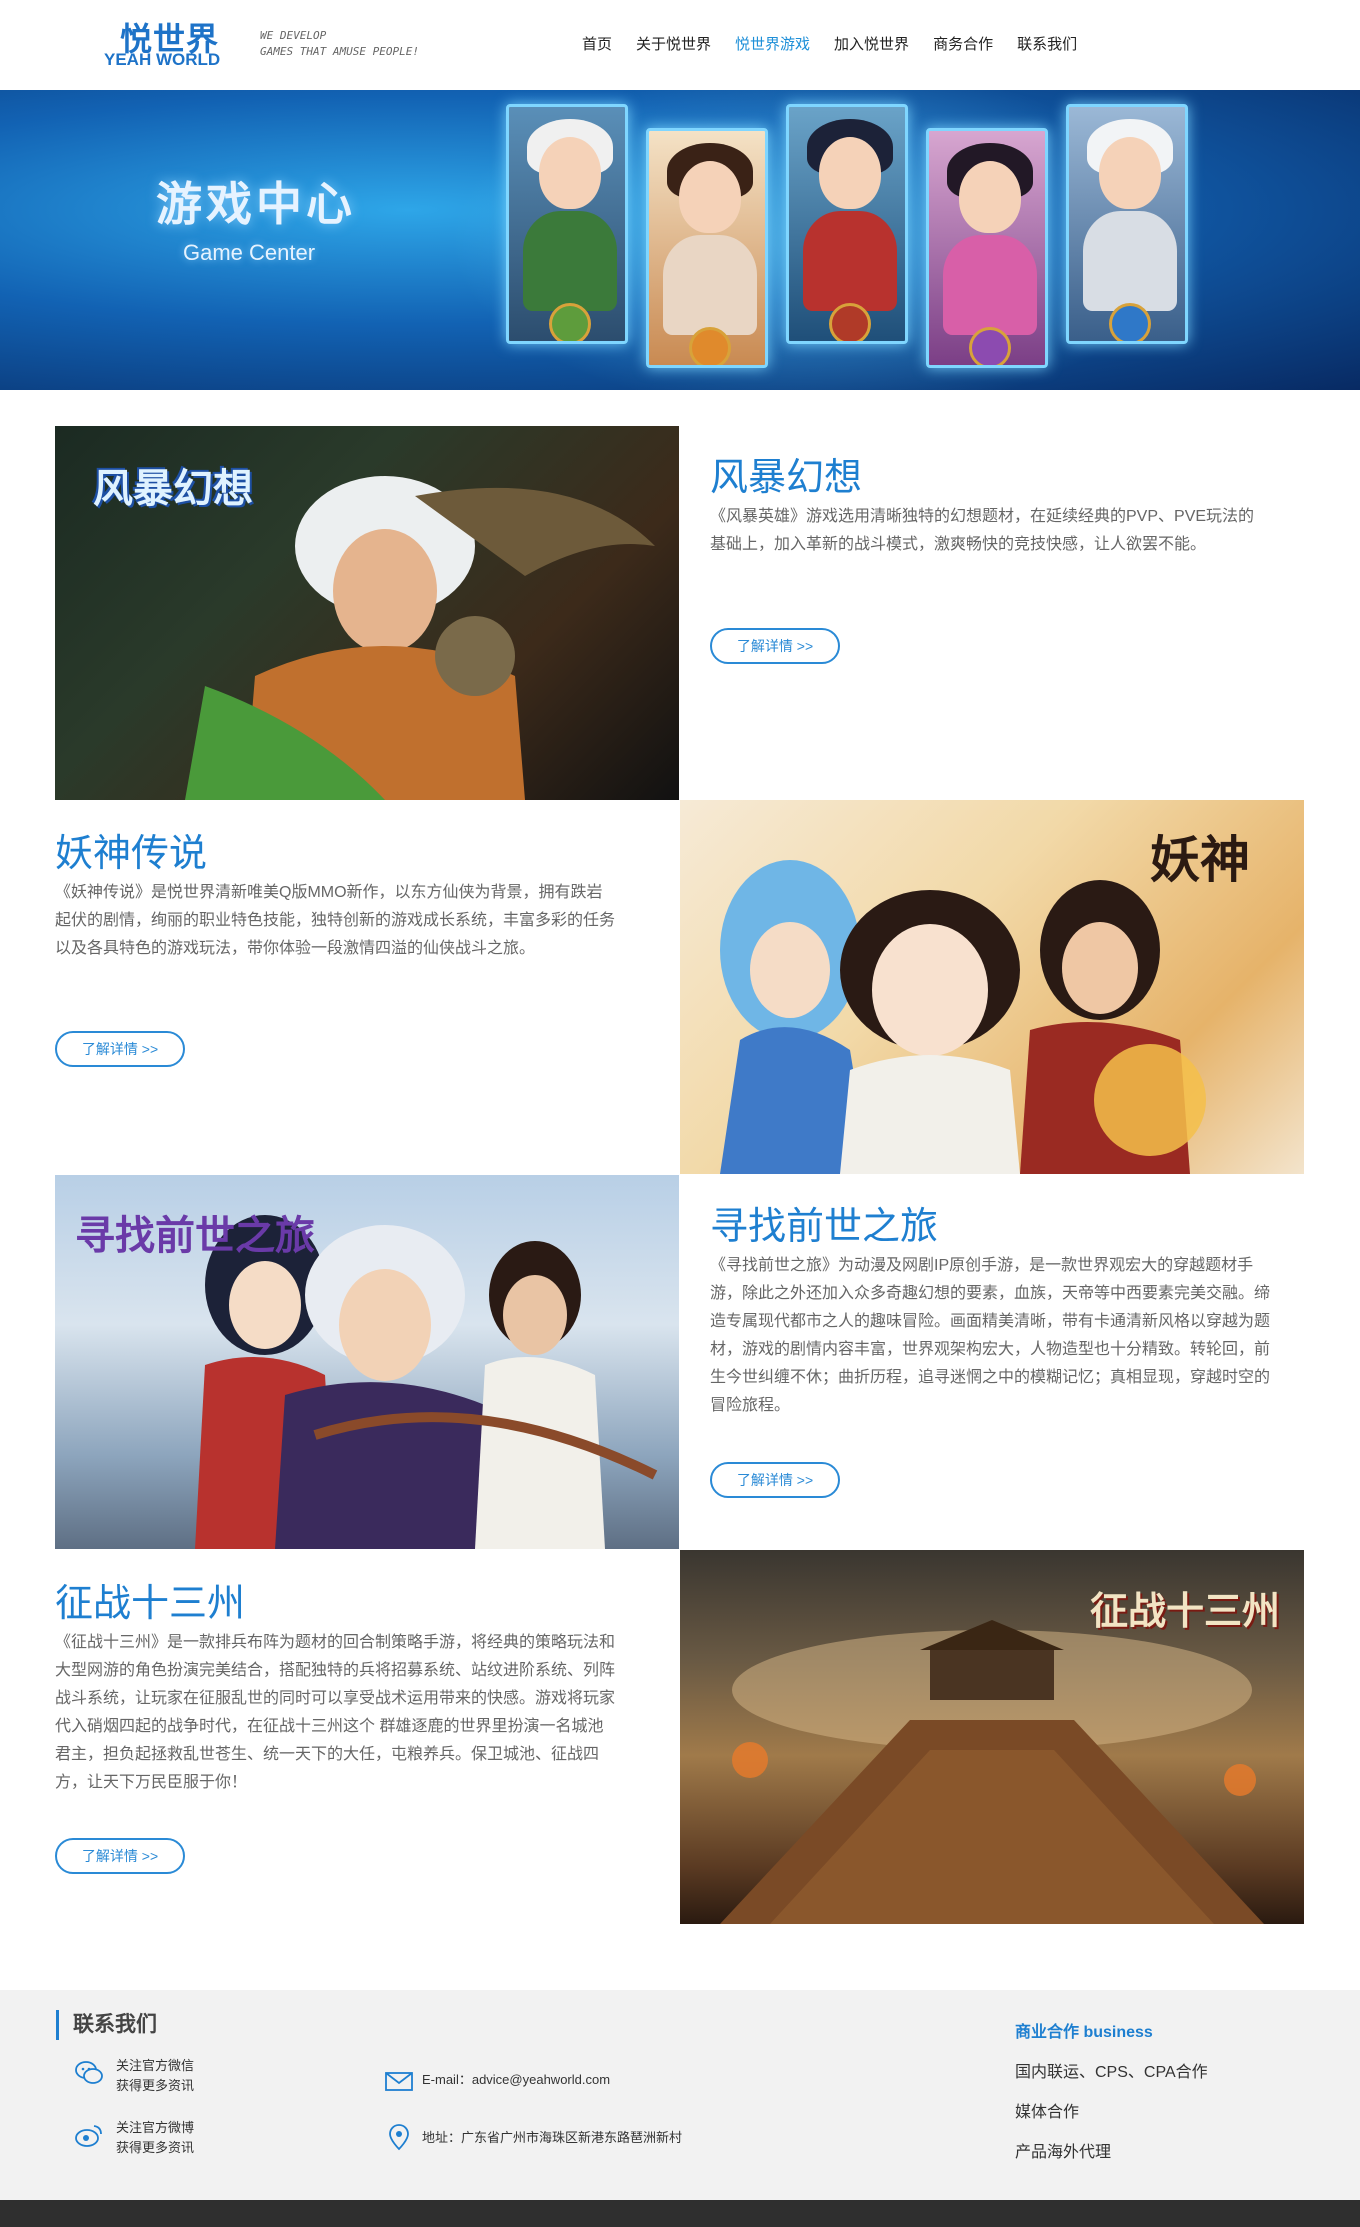  Describe the element at coordinates (1084, 2032) in the screenshot. I see `business-title: 商业合作 business` at that location.